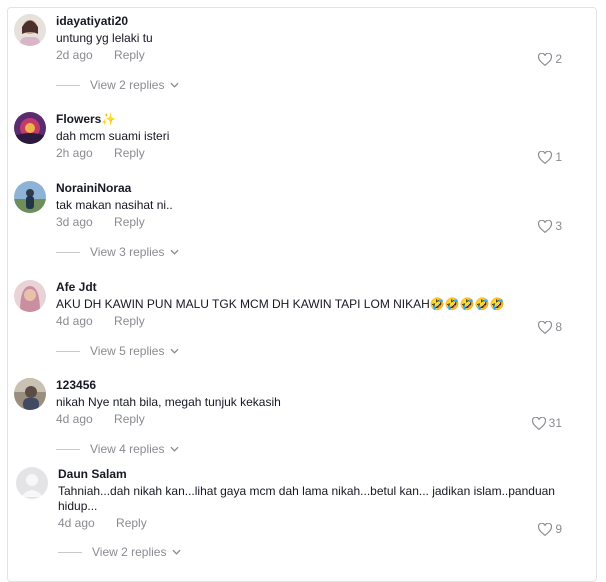  I want to click on like-button: 3, so click(550, 226).